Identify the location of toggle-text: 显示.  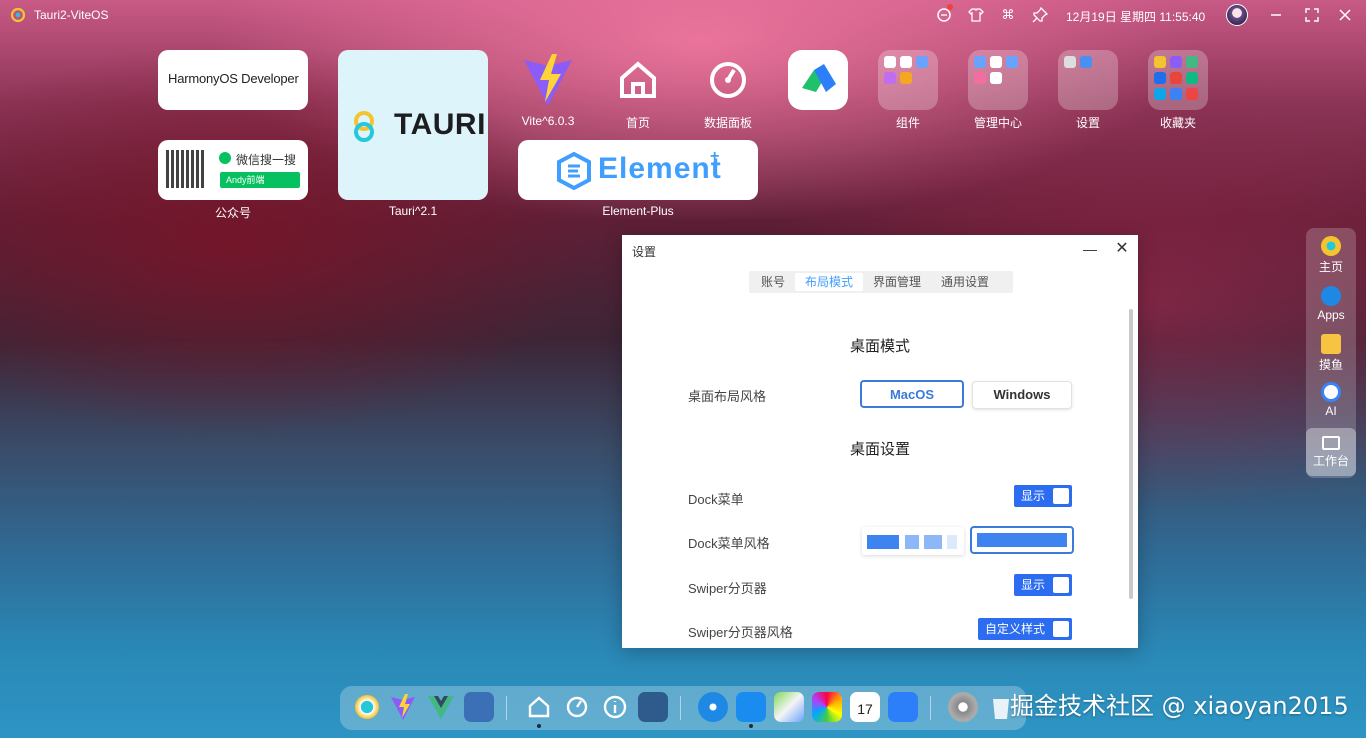
(1033, 496).